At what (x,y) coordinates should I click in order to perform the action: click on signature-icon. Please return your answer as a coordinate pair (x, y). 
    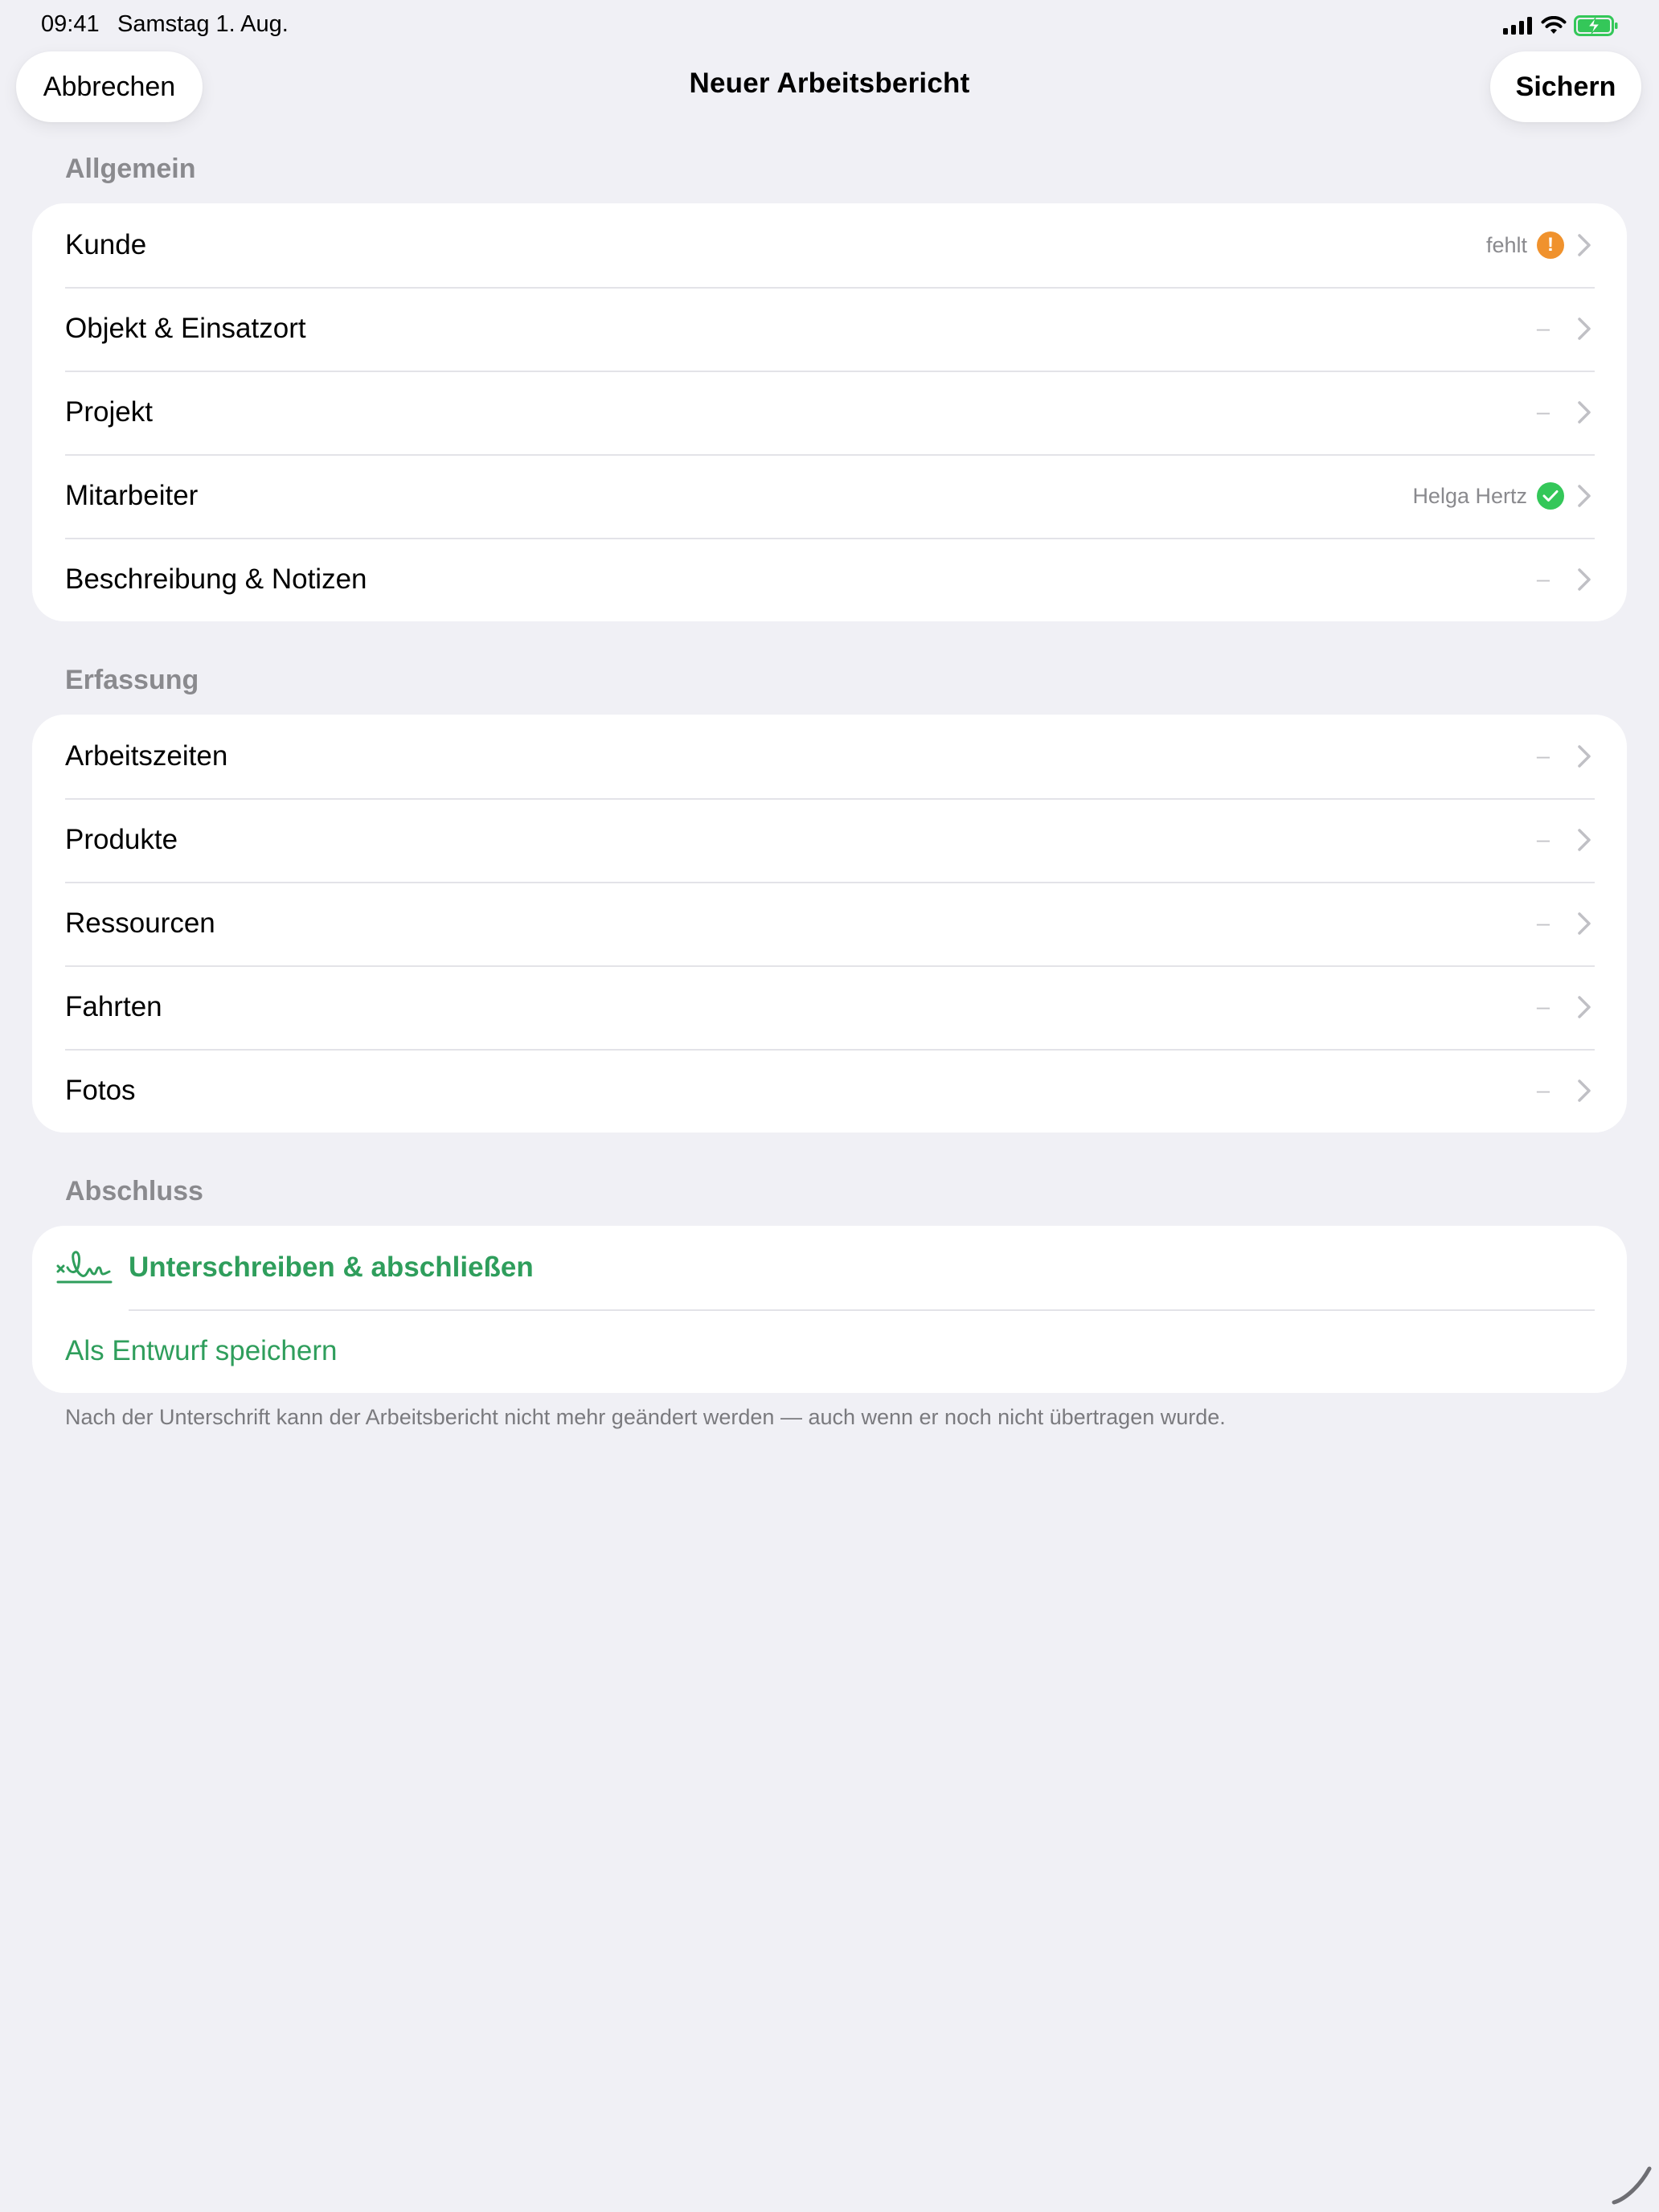
    Looking at the image, I should click on (84, 1267).